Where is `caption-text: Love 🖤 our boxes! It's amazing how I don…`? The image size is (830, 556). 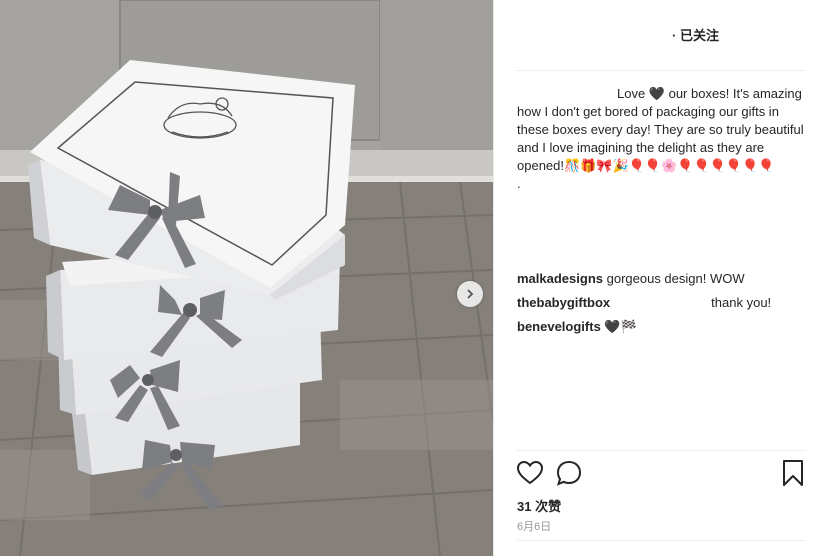
caption-text: Love 🖤 our boxes! It's amazing how I don… is located at coordinates (660, 129).